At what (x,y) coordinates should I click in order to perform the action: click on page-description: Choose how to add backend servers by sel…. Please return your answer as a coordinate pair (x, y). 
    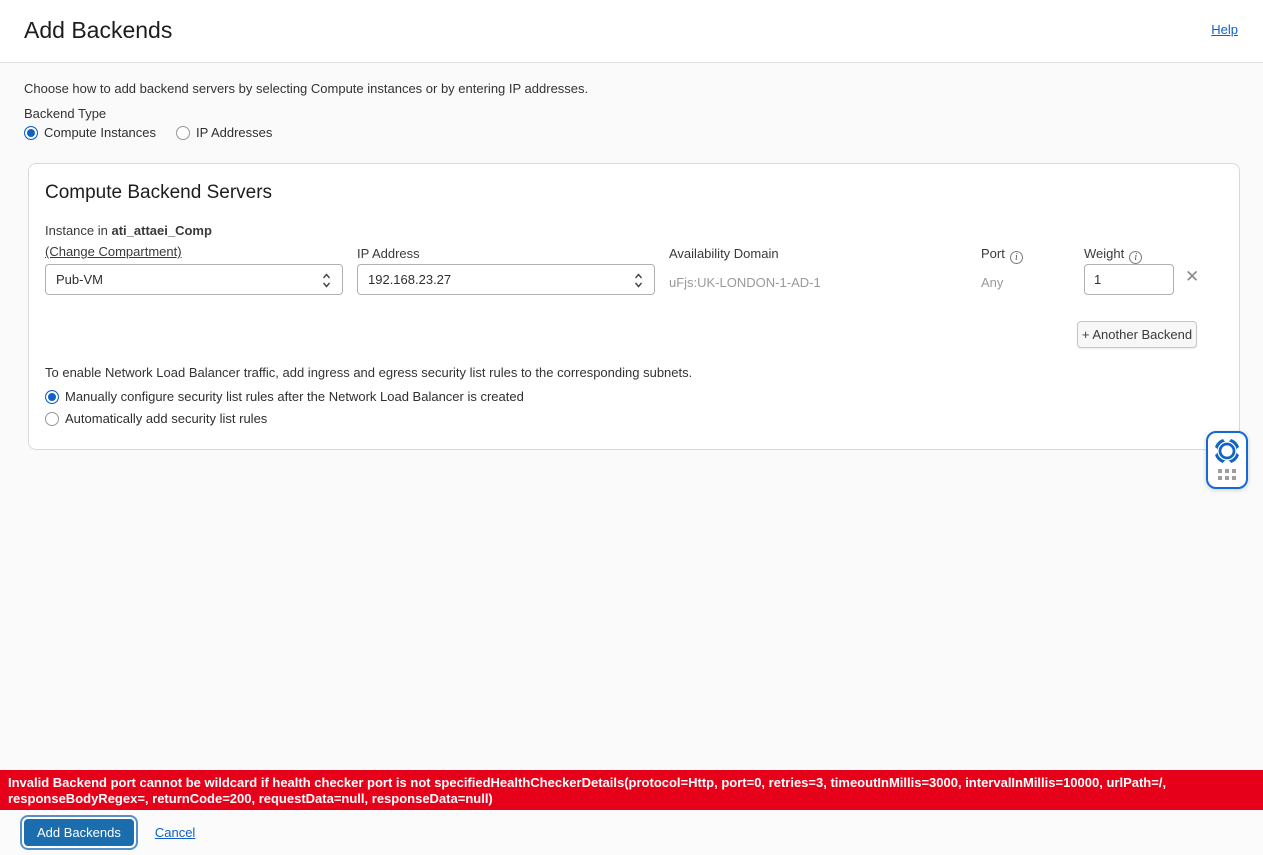
    Looking at the image, I should click on (306, 88).